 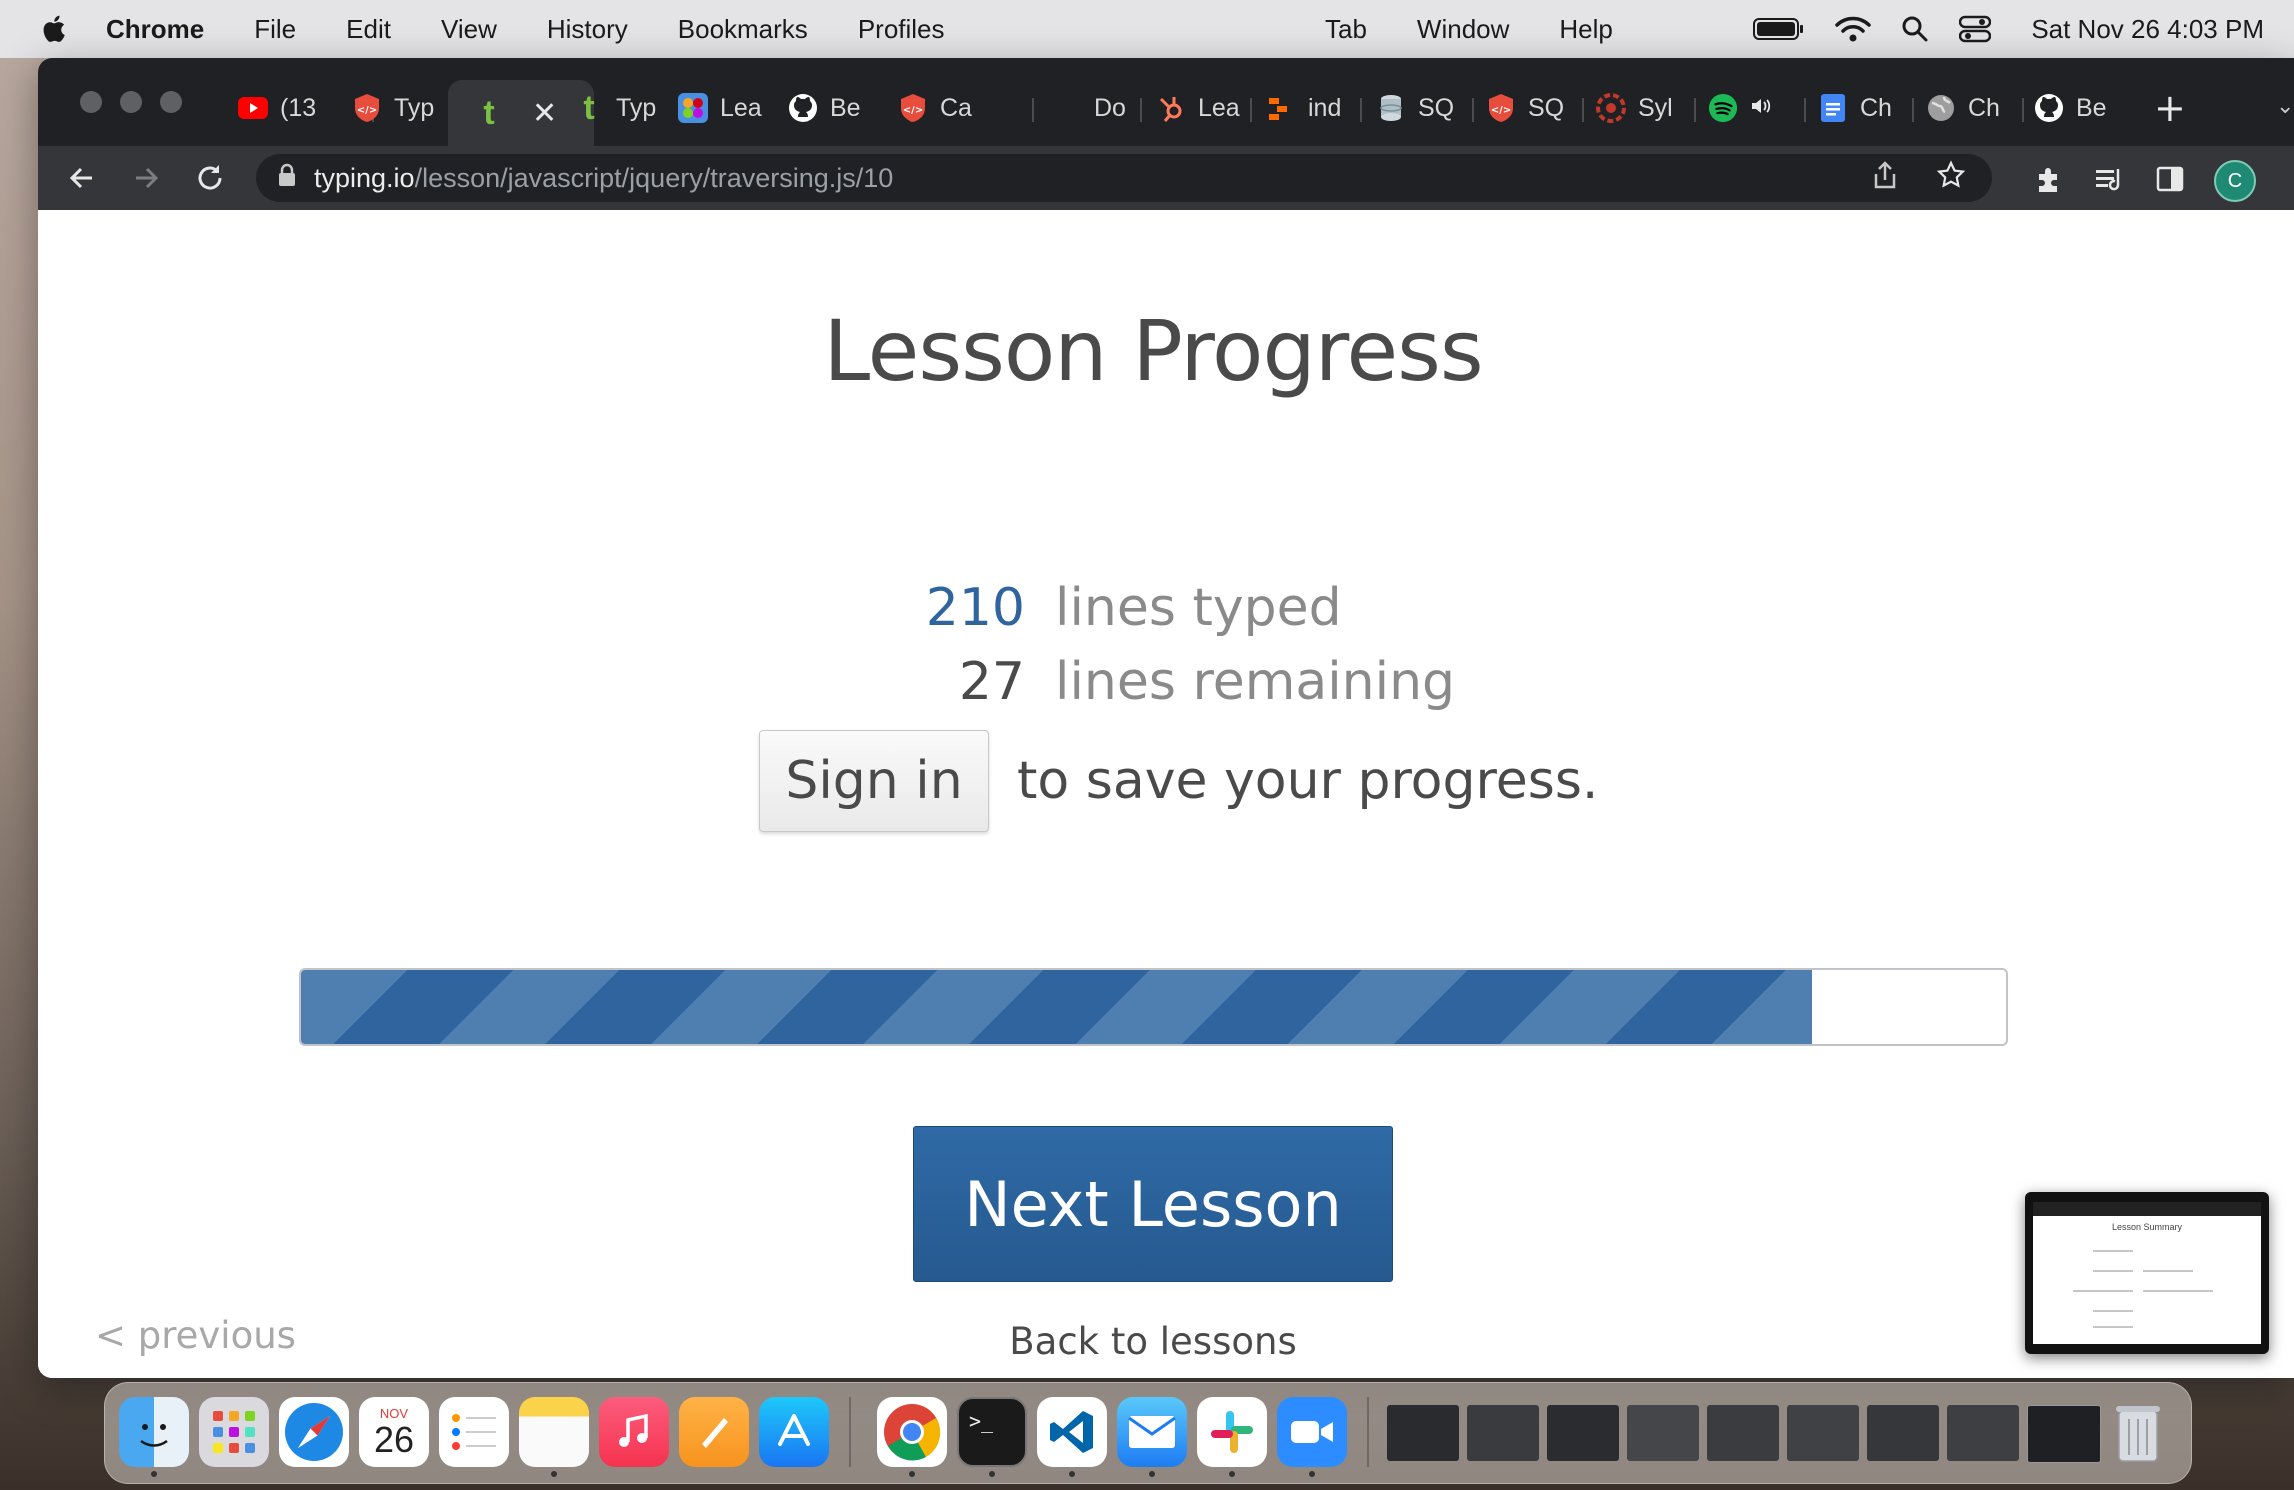 What do you see at coordinates (302, 108) in the screenshot?
I see `tab-youtube: (13` at bounding box center [302, 108].